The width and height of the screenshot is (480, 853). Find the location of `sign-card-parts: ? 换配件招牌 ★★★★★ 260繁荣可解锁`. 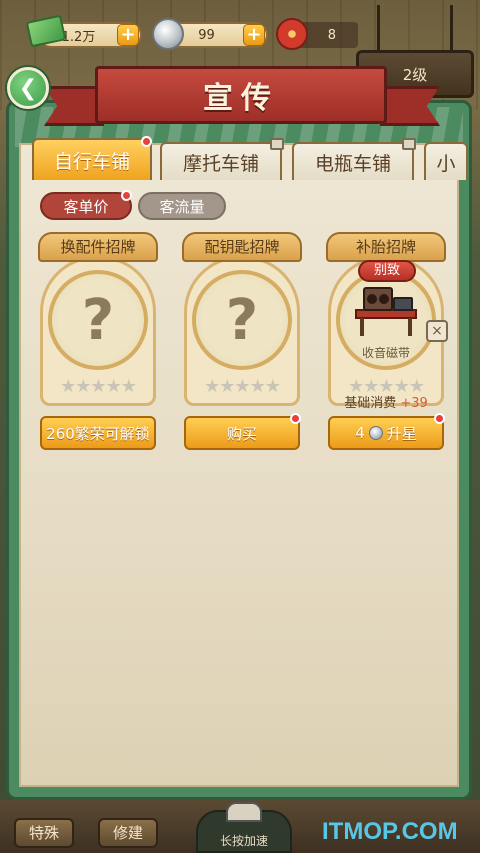

sign-card-parts: ? 换配件招牌 ★★★★★ 260繁荣可解锁 is located at coordinates (98, 344).